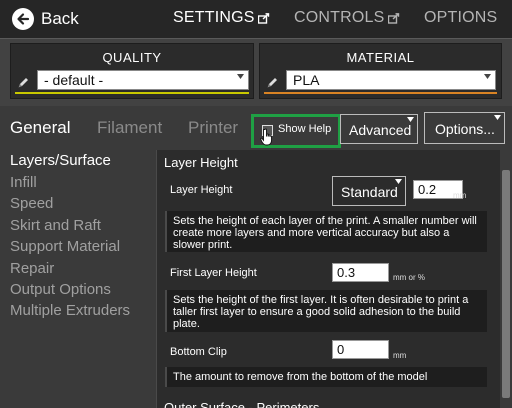 The width and height of the screenshot is (512, 408). I want to click on hand-cursor-icon, so click(266, 137).